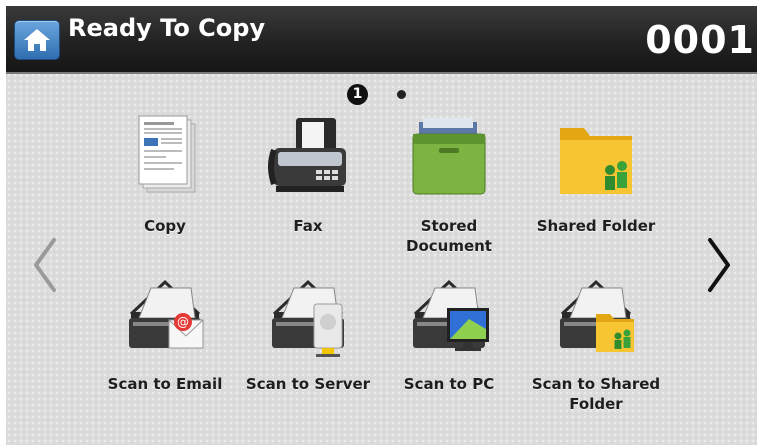 The height and width of the screenshot is (445, 757). Describe the element at coordinates (45, 265) in the screenshot. I see `previous-page-arrow-icon` at that location.